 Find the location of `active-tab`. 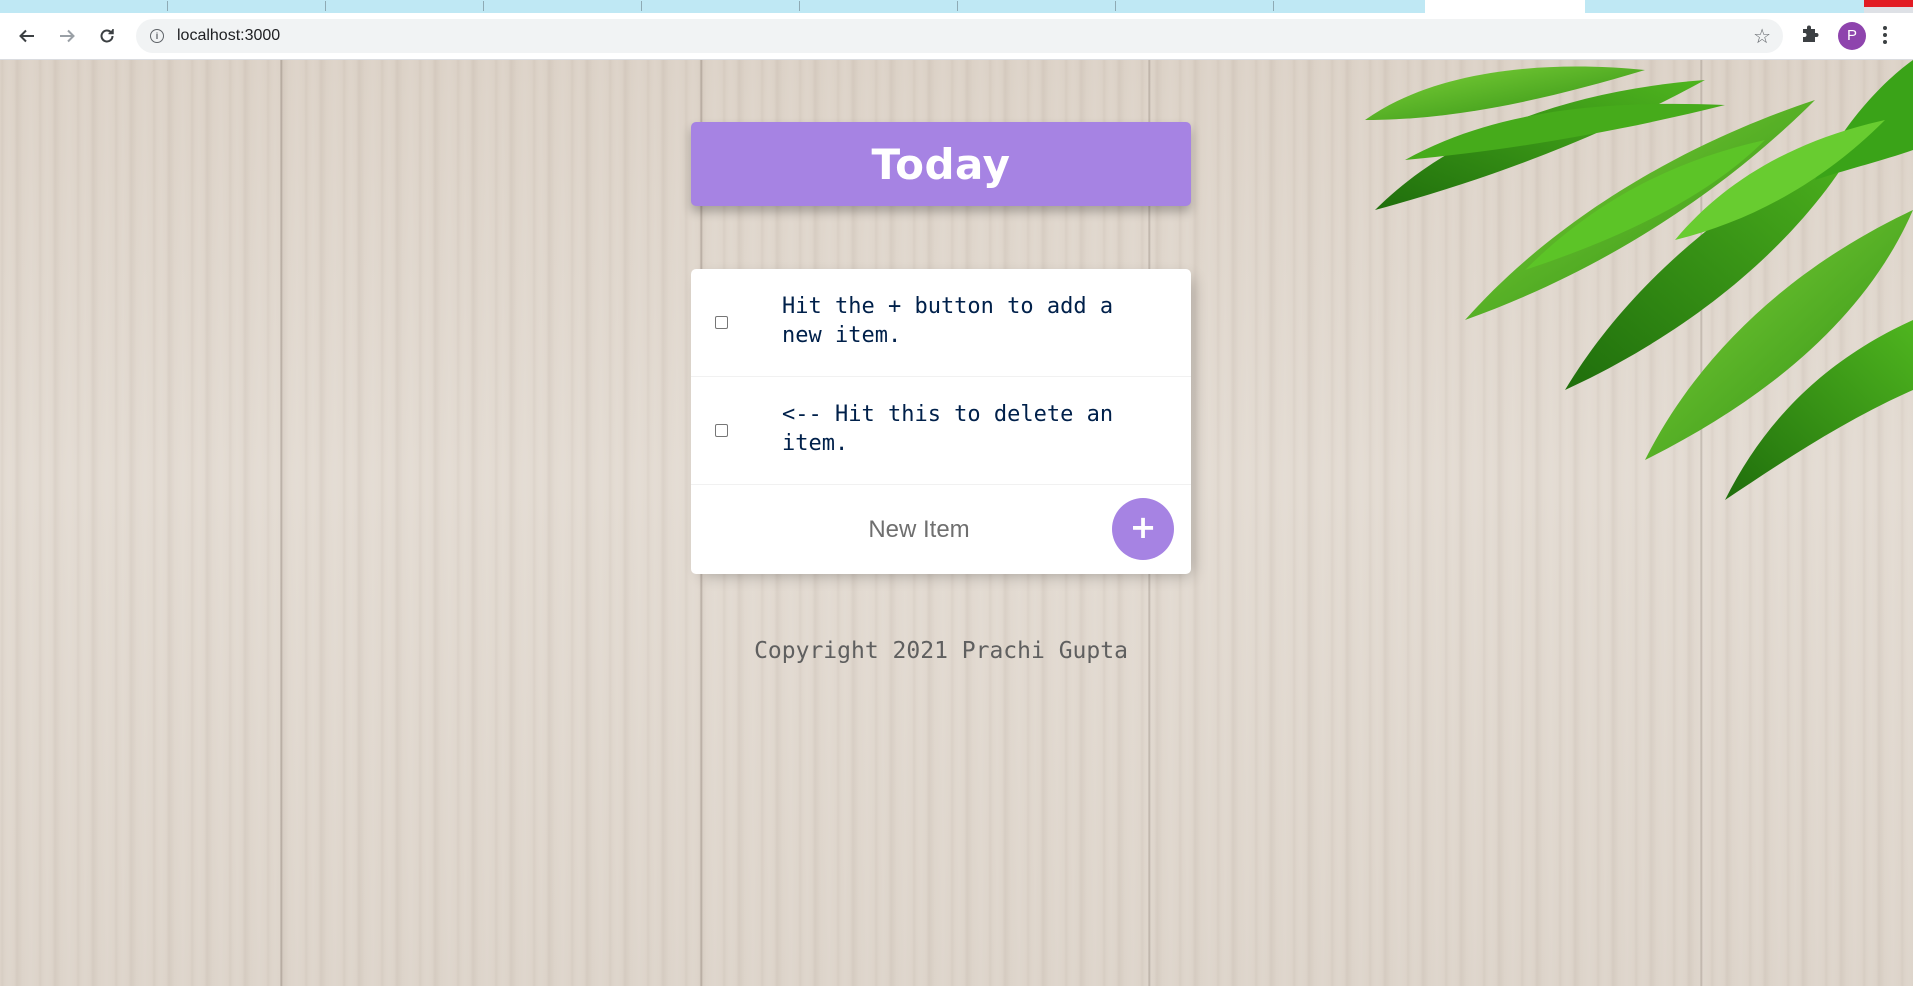

active-tab is located at coordinates (1505, 6).